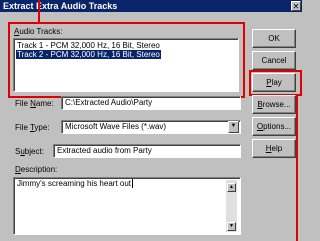  What do you see at coordinates (34, 103) in the screenshot?
I see `file-name-label: File Name:` at bounding box center [34, 103].